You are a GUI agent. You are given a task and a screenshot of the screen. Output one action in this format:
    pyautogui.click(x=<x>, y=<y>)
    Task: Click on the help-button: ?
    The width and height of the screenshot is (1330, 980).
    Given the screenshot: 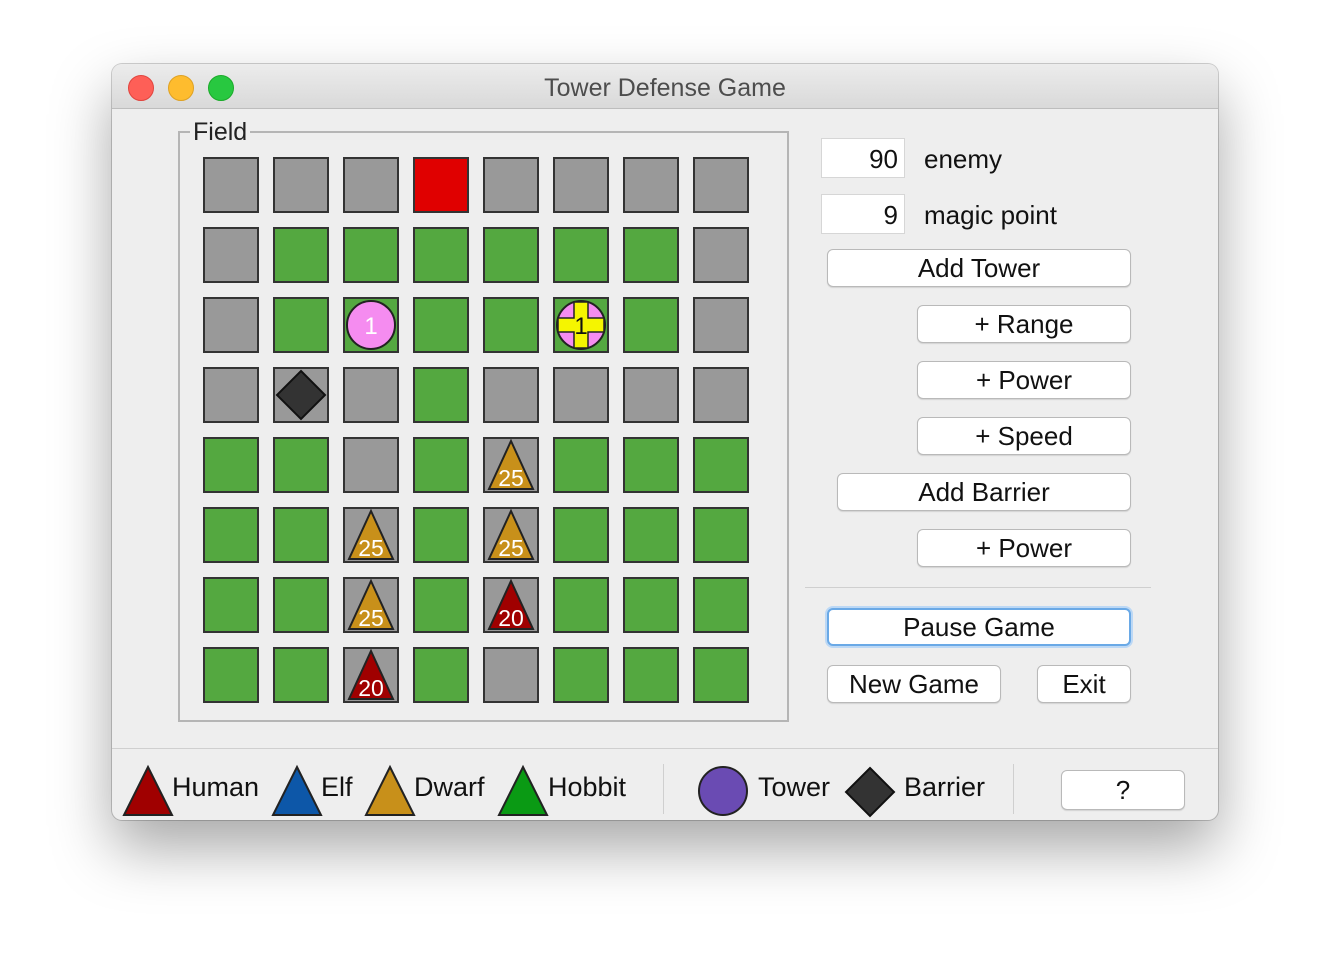 What is the action you would take?
    pyautogui.click(x=1123, y=790)
    